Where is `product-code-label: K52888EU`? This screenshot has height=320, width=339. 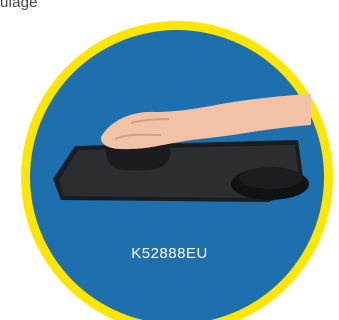
product-code-label: K52888EU is located at coordinates (169, 253).